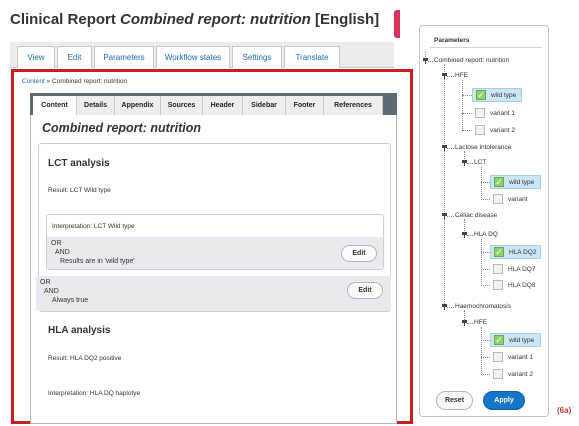  What do you see at coordinates (480, 322) in the screenshot?
I see `tree-subgroup-hfe: HFE` at bounding box center [480, 322].